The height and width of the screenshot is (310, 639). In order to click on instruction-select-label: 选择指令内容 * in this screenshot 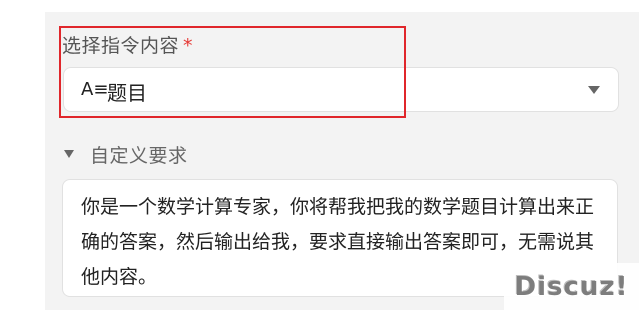, I will do `click(127, 44)`.